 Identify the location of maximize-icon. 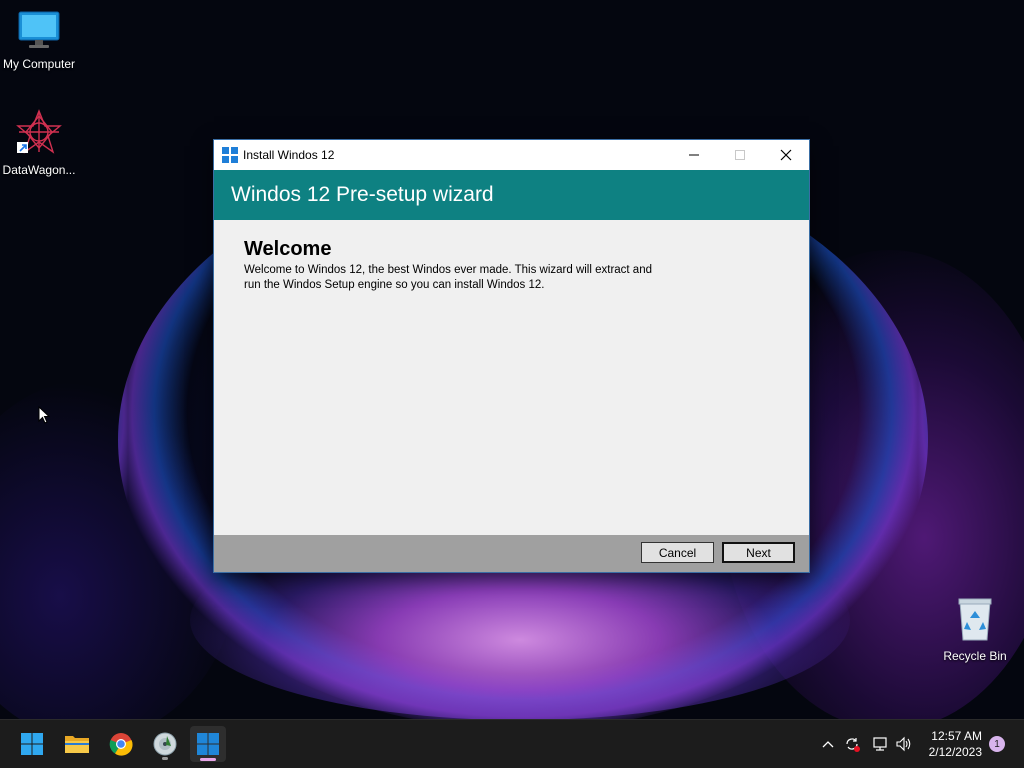
(740, 155).